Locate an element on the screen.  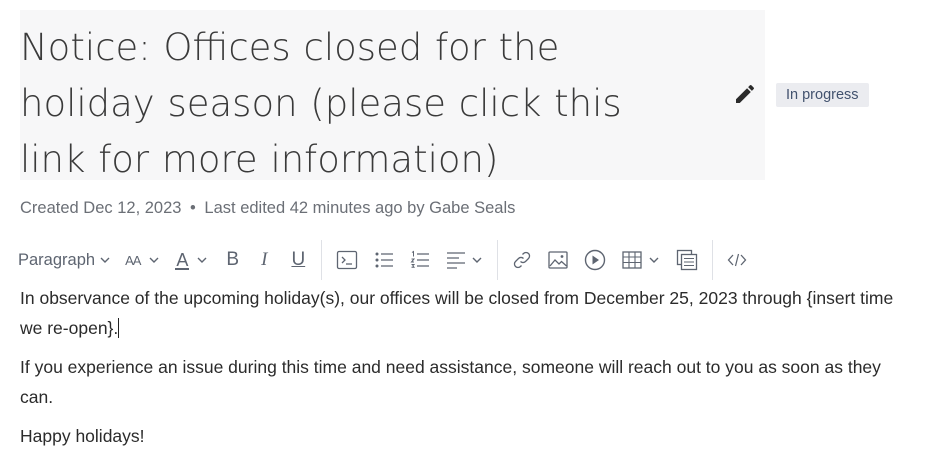
link-icon is located at coordinates (522, 260).